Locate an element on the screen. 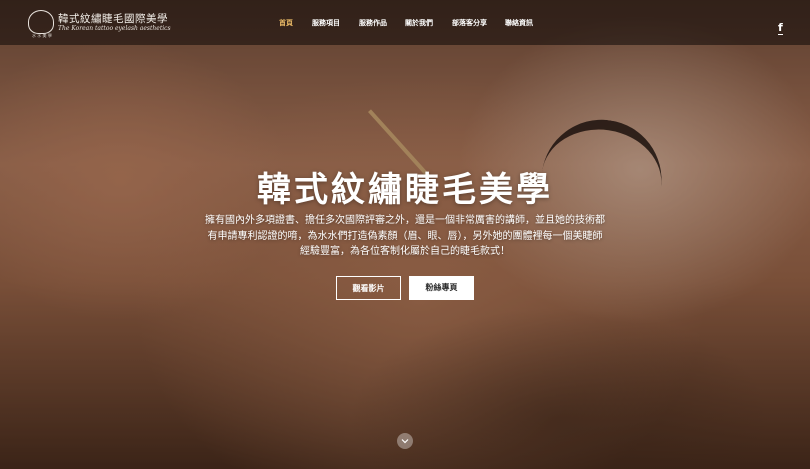 Image resolution: width=810 pixels, height=469 pixels. hero-title: 韓式紋繡睫毛美學 is located at coordinates (405, 190).